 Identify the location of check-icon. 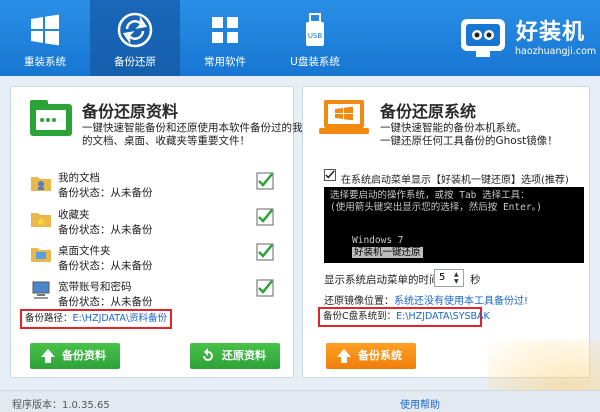
(330, 174).